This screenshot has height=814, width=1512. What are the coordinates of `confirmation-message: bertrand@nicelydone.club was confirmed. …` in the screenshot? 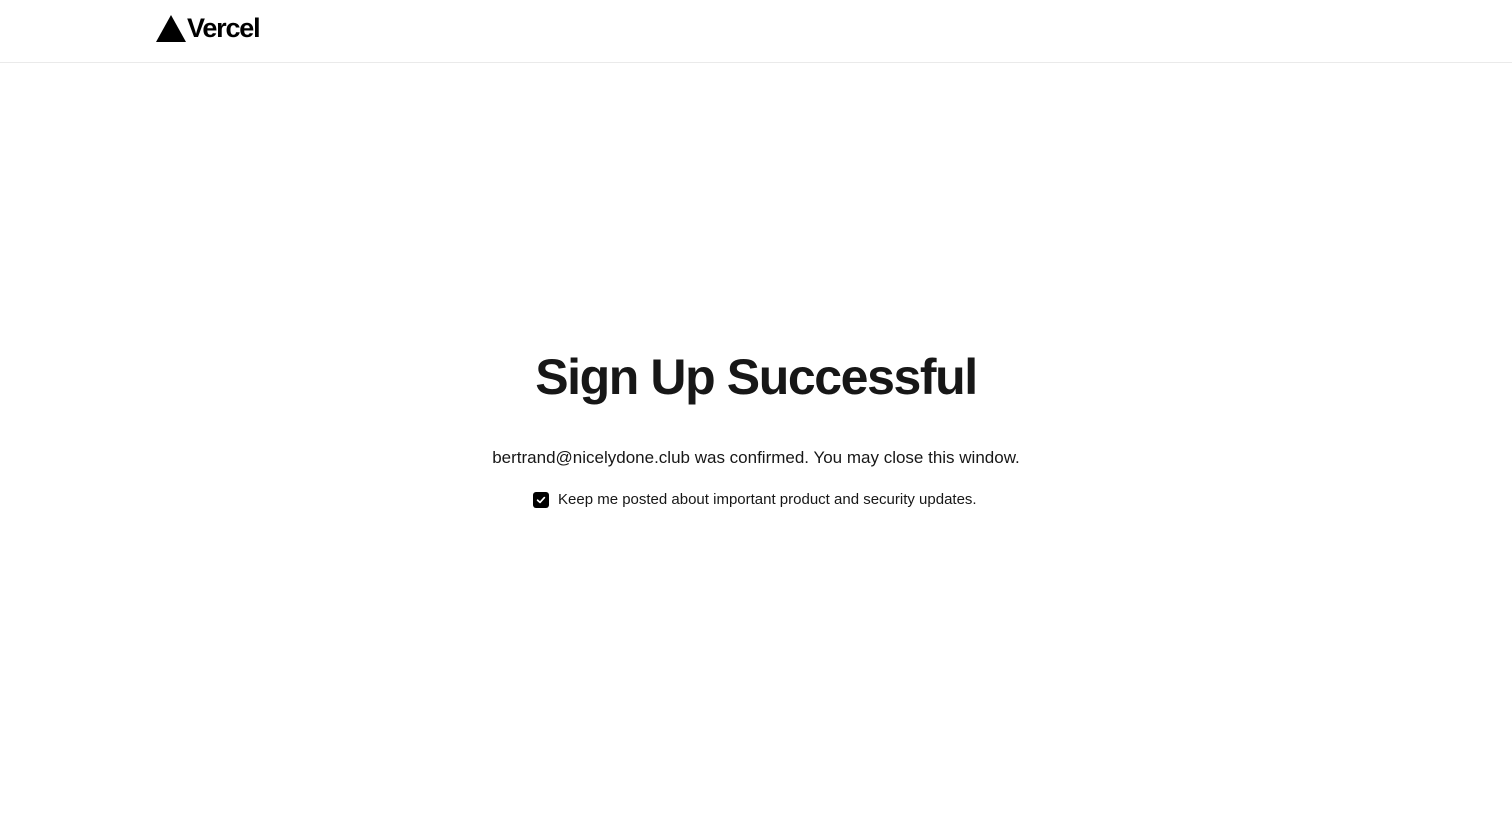 It's located at (756, 457).